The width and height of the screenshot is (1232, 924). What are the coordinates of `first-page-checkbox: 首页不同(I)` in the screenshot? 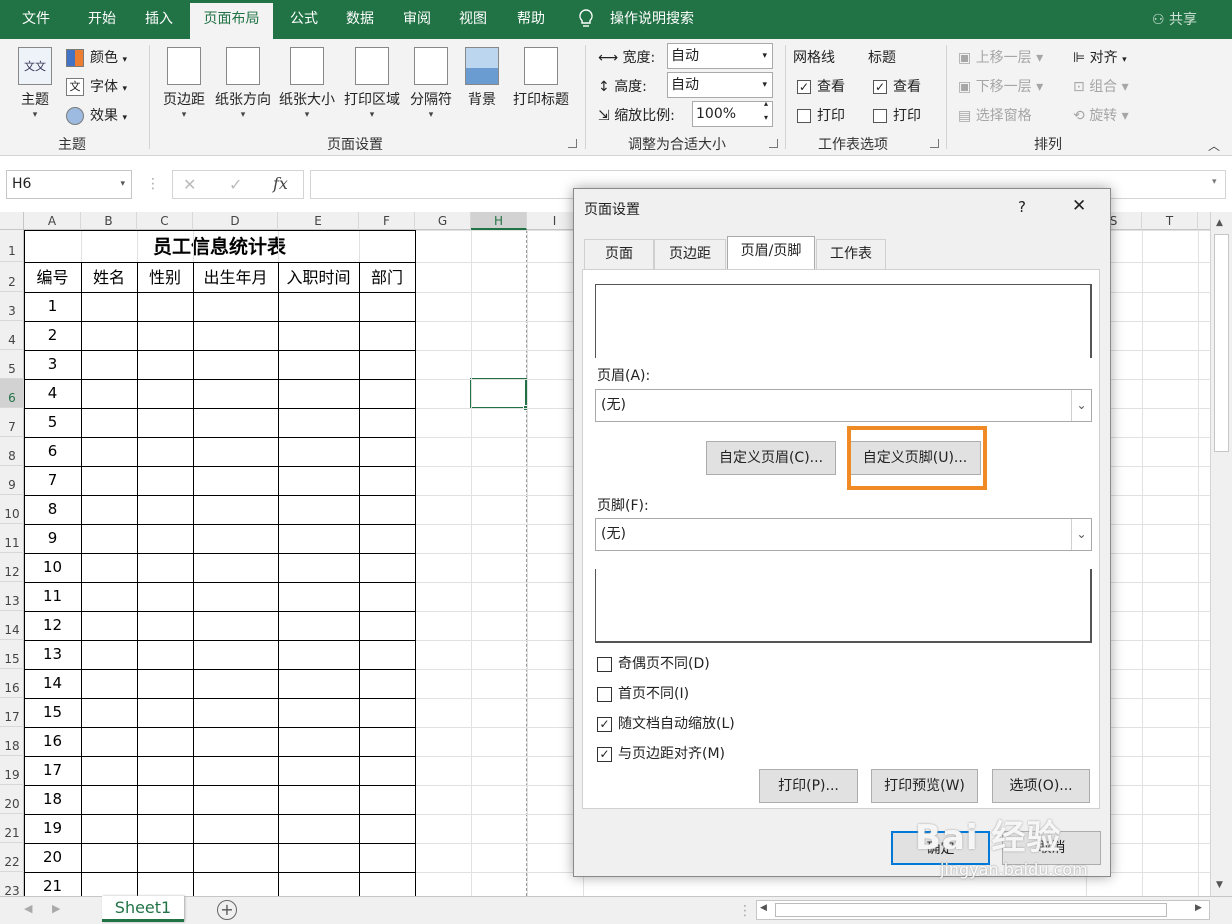 It's located at (643, 693).